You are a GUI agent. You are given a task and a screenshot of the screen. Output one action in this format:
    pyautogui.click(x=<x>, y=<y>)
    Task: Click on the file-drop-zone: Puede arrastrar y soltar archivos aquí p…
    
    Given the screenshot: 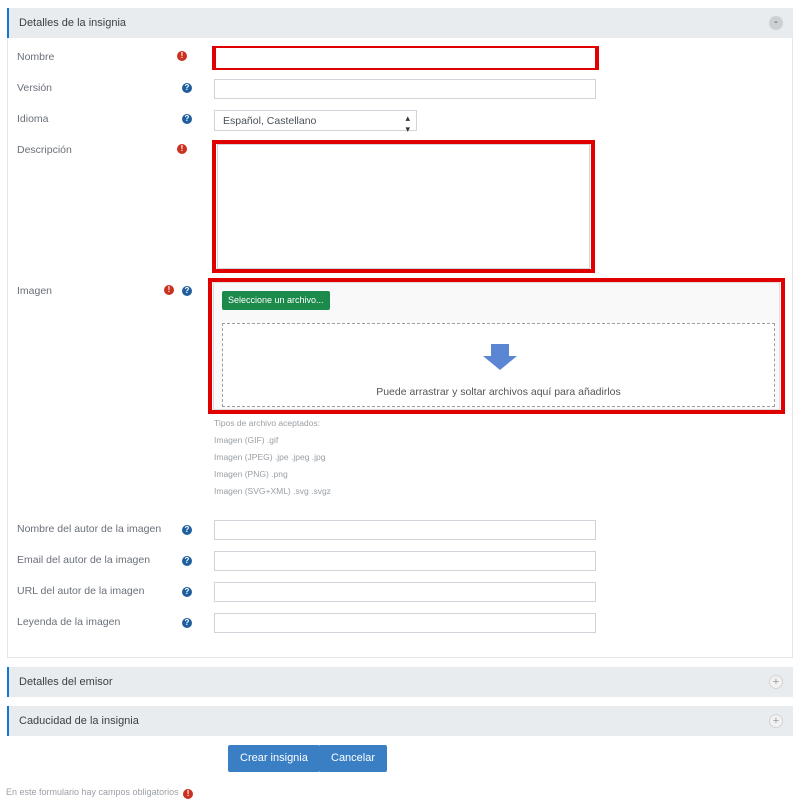 What is the action you would take?
    pyautogui.click(x=498, y=365)
    